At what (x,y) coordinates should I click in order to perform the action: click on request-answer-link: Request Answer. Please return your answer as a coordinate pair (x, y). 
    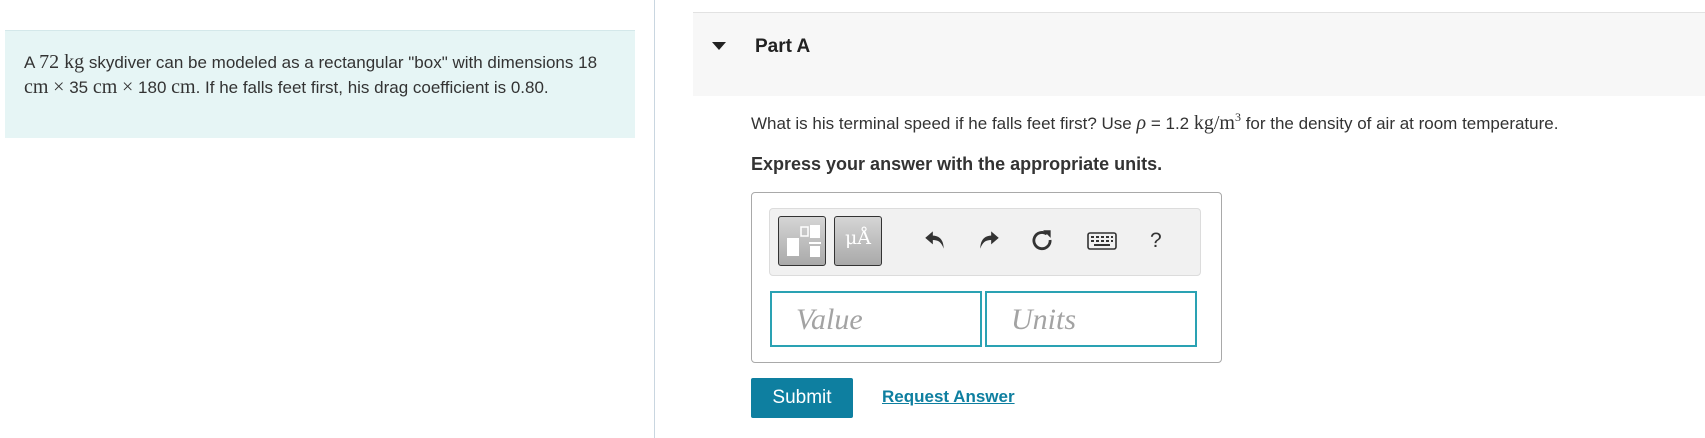
    Looking at the image, I should click on (948, 397).